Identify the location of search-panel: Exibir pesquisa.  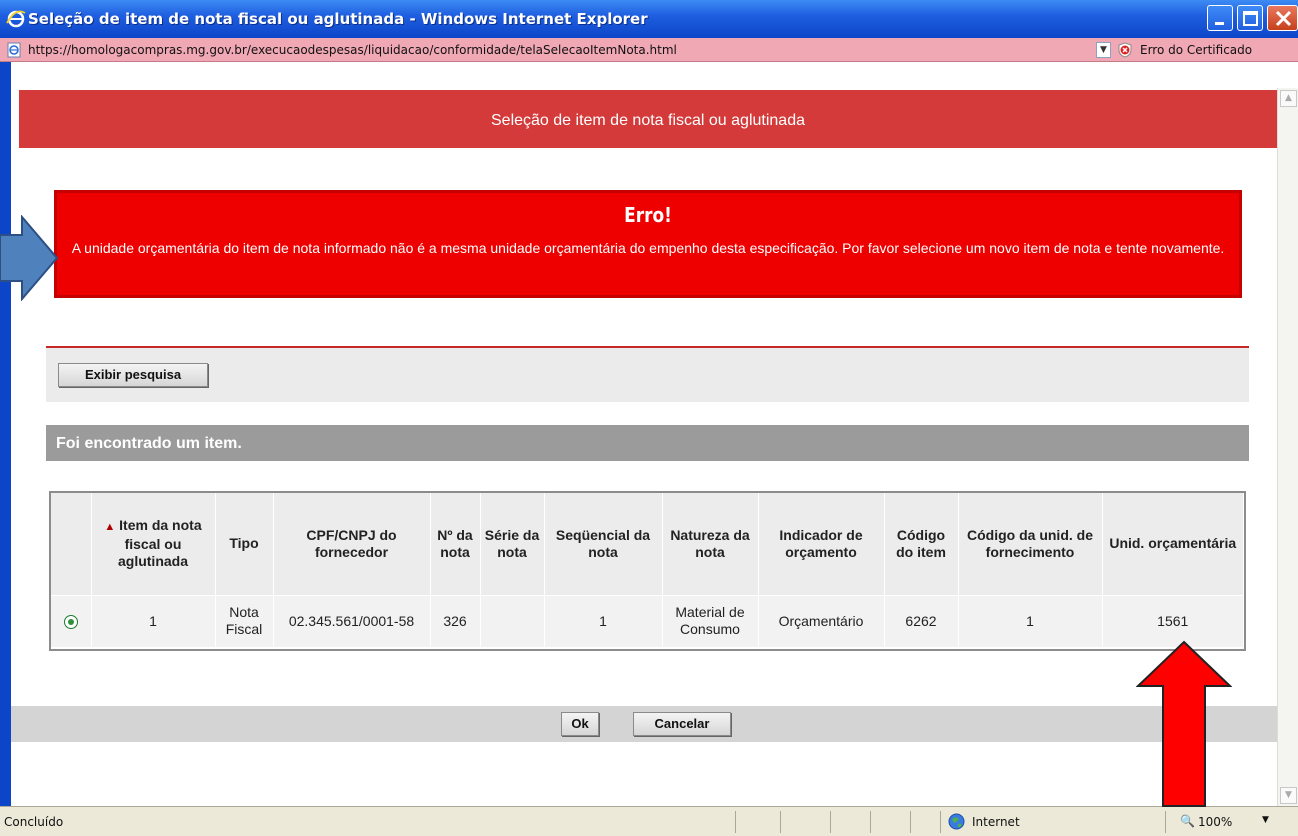
(647, 375).